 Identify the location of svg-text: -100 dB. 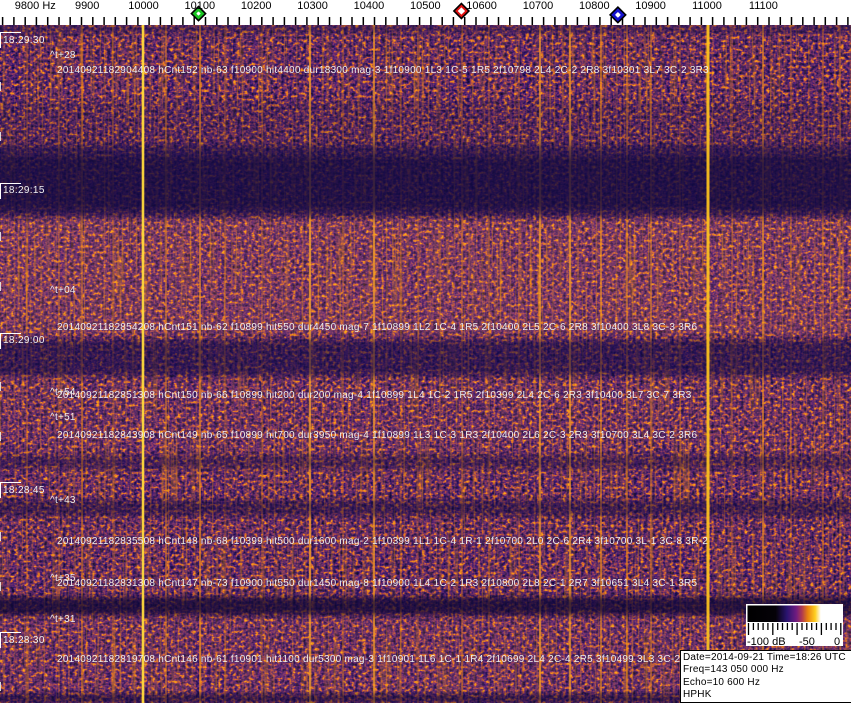
(766, 641).